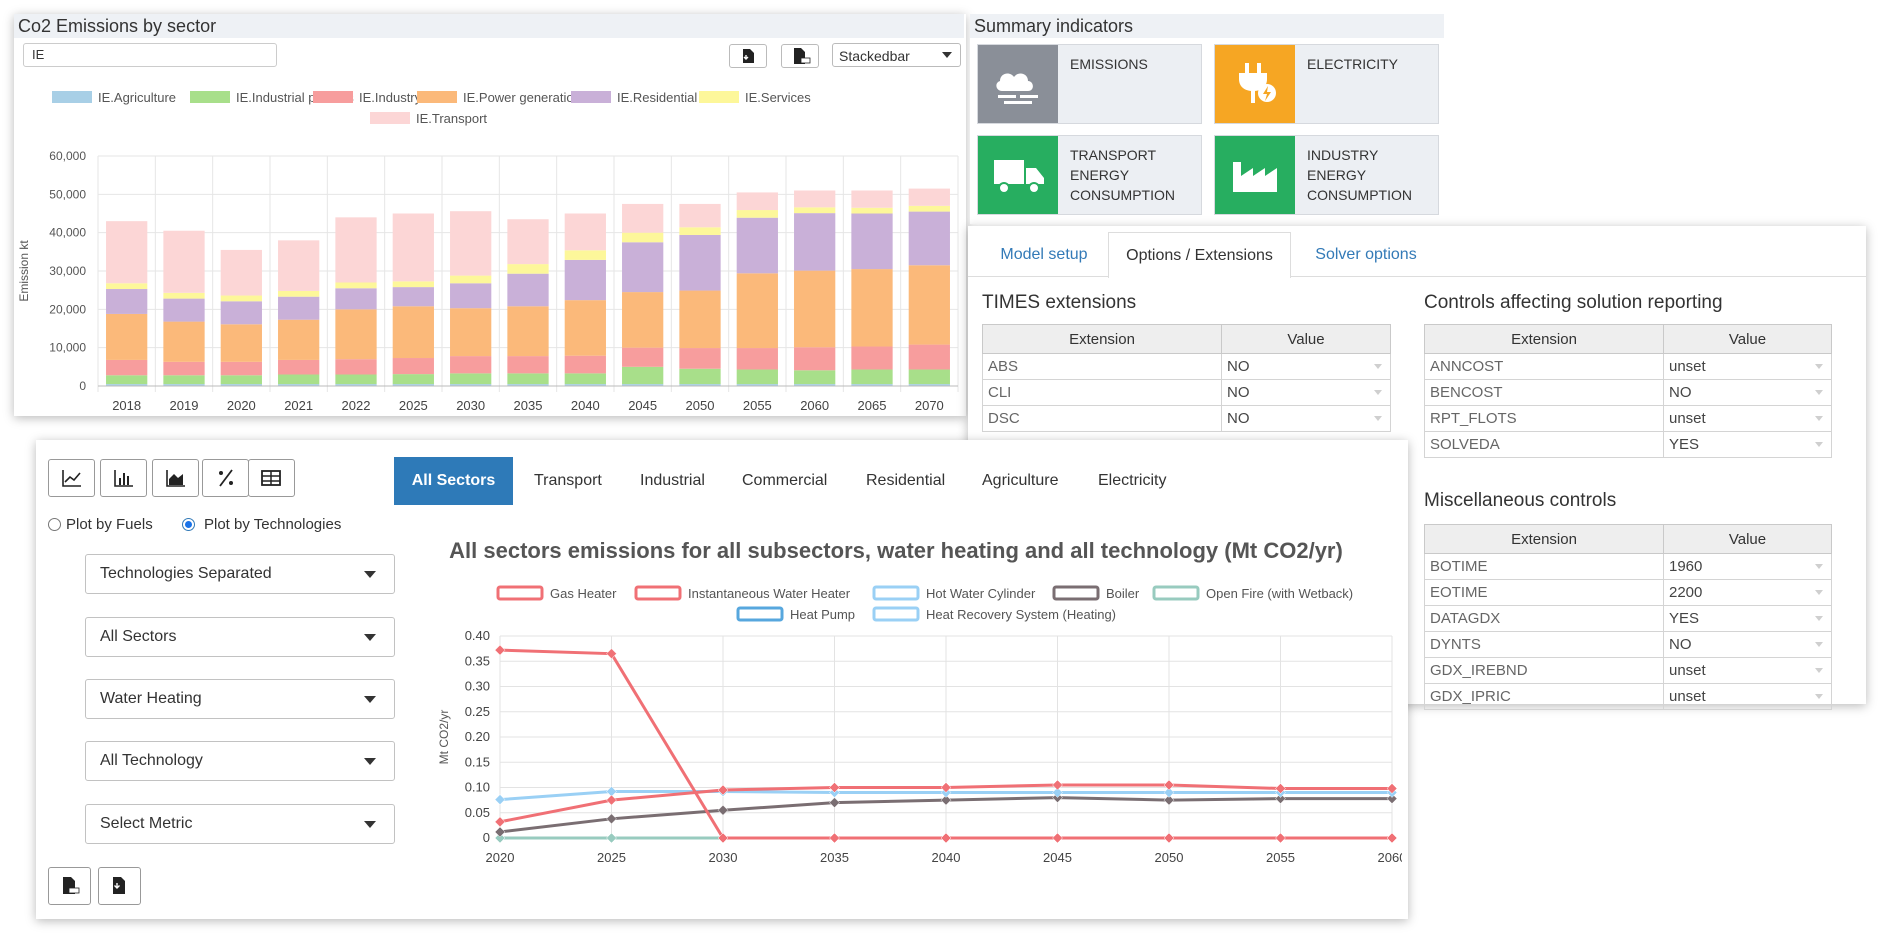 This screenshot has width=1879, height=937. I want to click on misc-value-text: YES, so click(1684, 618).